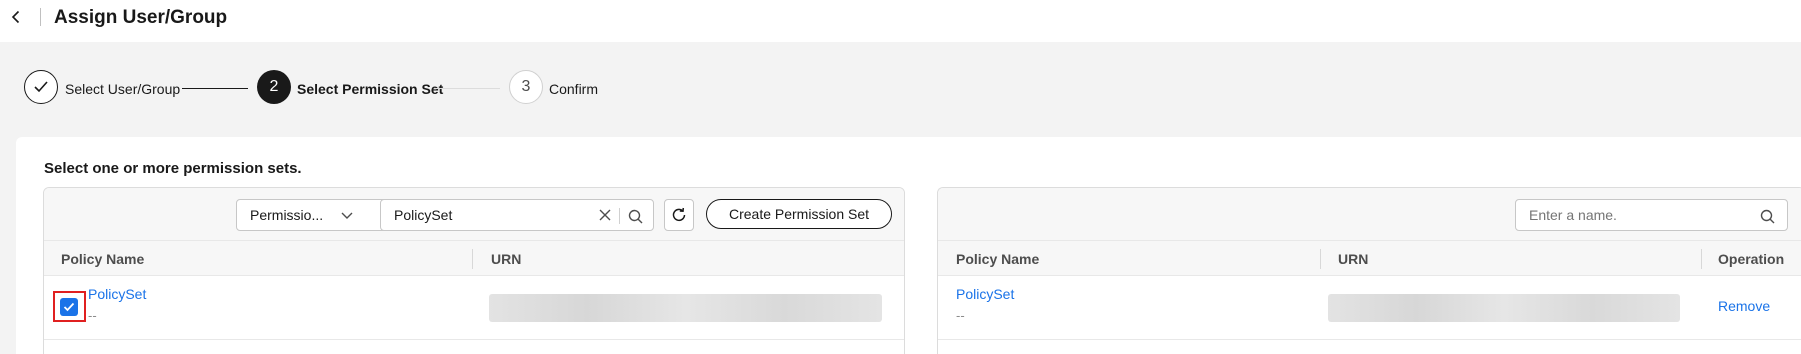 This screenshot has width=1801, height=354. I want to click on row-checkbox, so click(69, 307).